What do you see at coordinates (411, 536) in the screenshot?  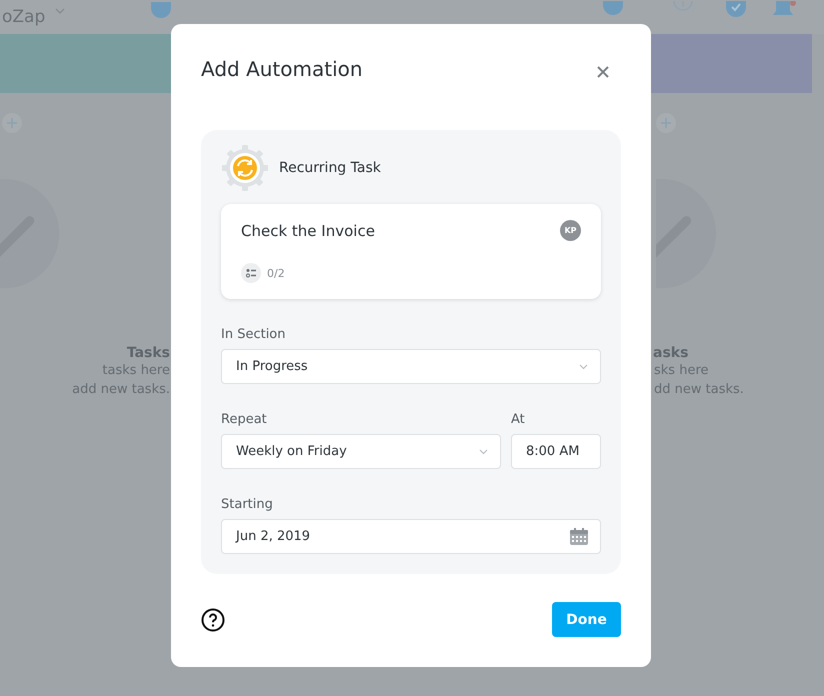 I see `date-field: Jun 2, 2019` at bounding box center [411, 536].